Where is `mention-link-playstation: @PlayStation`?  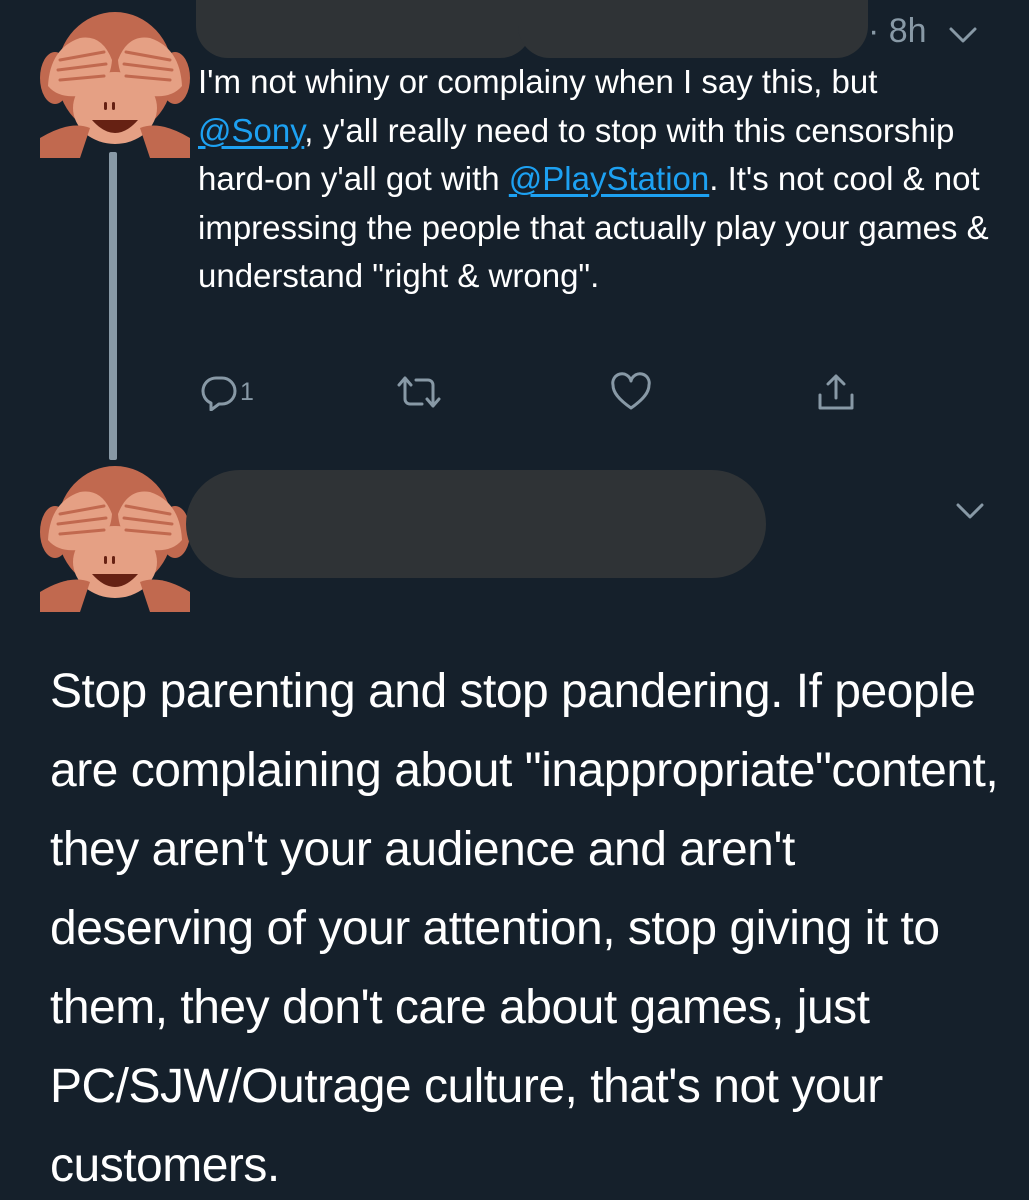 mention-link-playstation: @PlayStation is located at coordinates (609, 178).